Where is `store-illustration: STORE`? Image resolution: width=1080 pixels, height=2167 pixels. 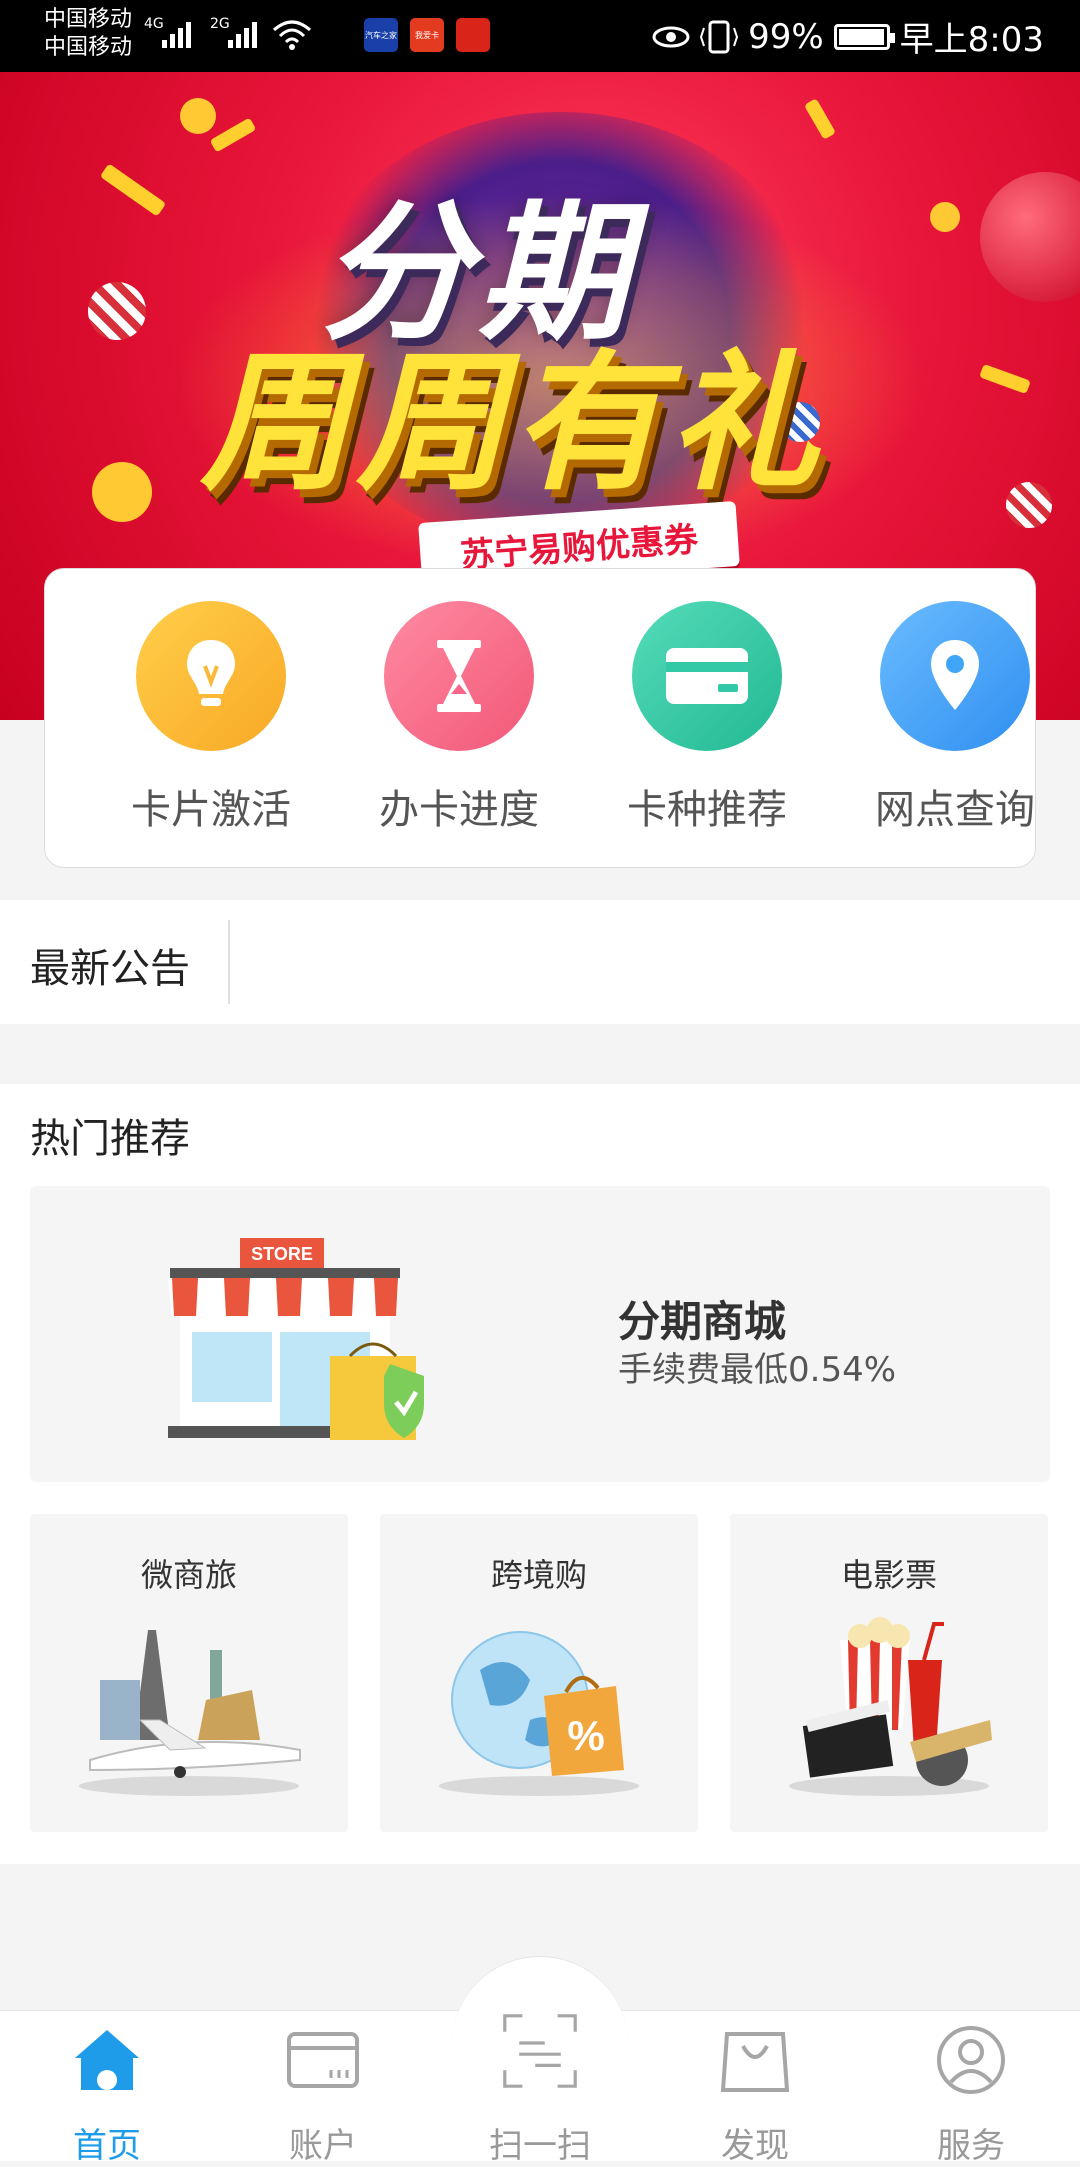 store-illustration: STORE is located at coordinates (296, 1339).